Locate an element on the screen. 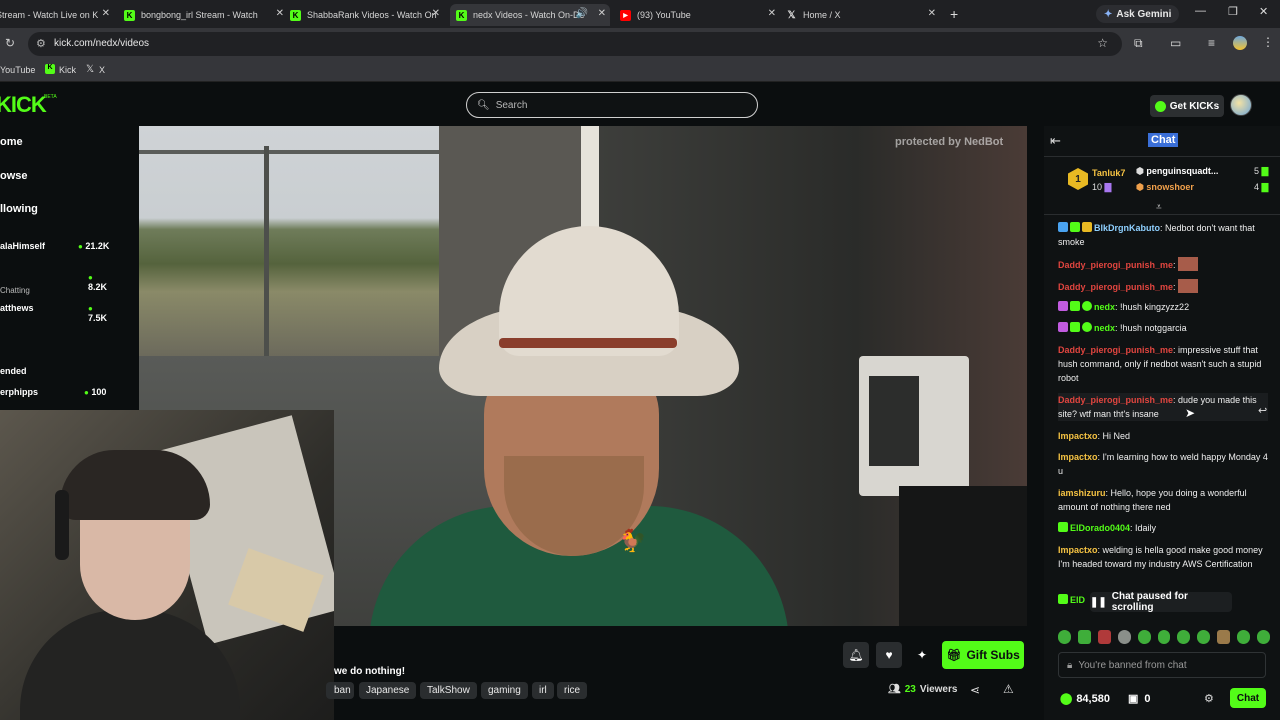 This screenshot has width=1280, height=720. browser-tab: 𝕏 Home / X ✕ is located at coordinates (861, 15).